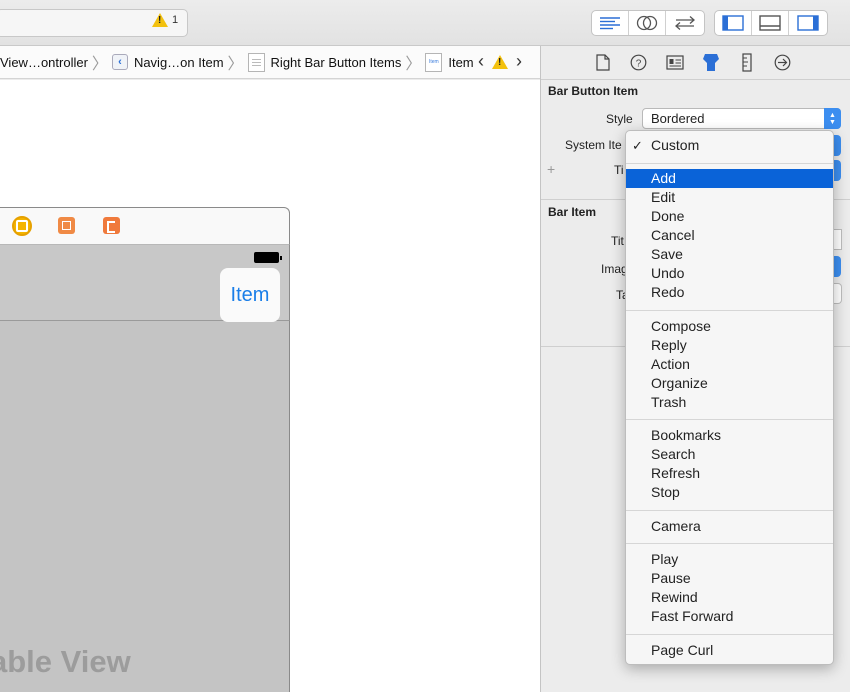  What do you see at coordinates (593, 145) in the screenshot?
I see `system-item-label: System Ite` at bounding box center [593, 145].